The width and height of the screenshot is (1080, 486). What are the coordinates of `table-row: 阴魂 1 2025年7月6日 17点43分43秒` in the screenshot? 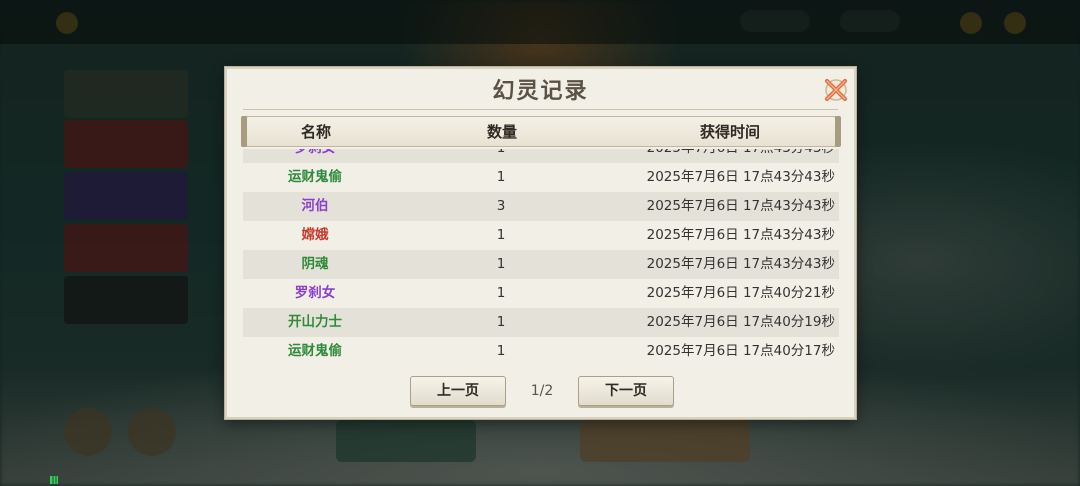 It's located at (541, 264).